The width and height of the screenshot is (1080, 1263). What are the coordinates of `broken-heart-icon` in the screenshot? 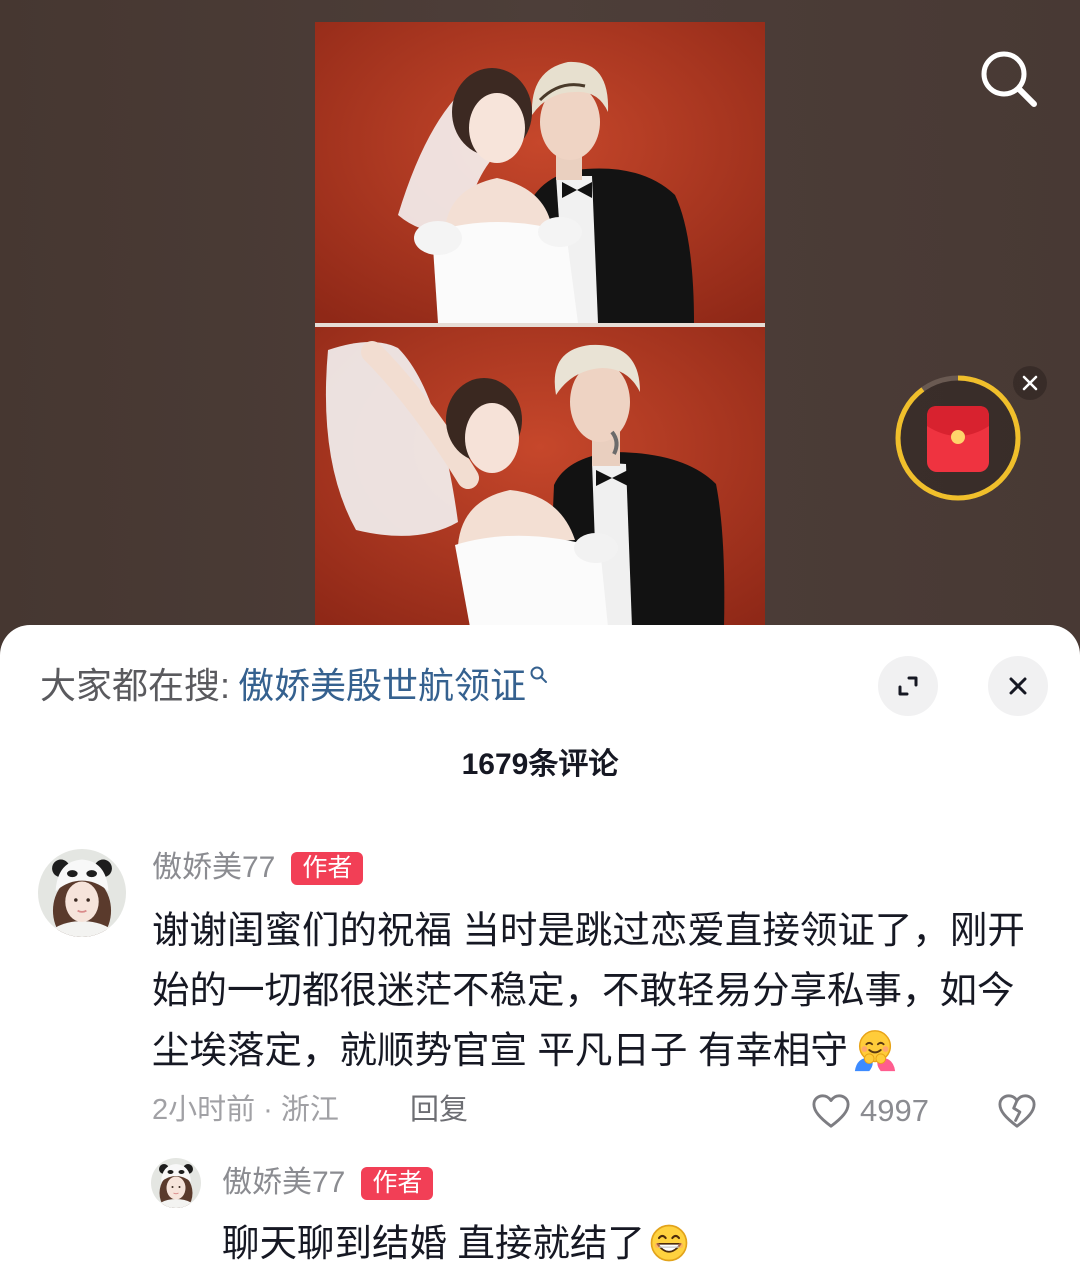 It's located at (1017, 1111).